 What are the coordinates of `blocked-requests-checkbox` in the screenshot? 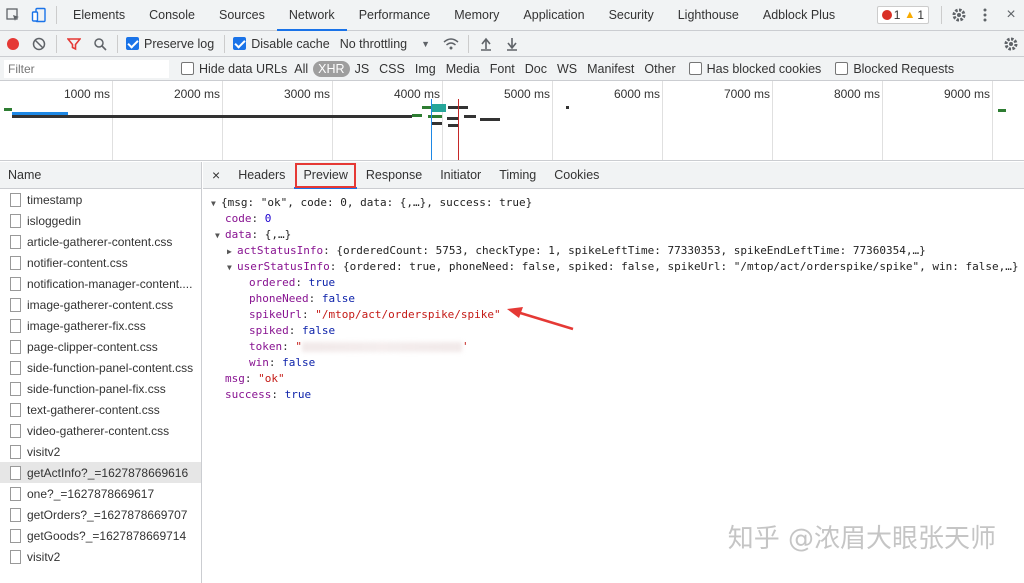 It's located at (842, 68).